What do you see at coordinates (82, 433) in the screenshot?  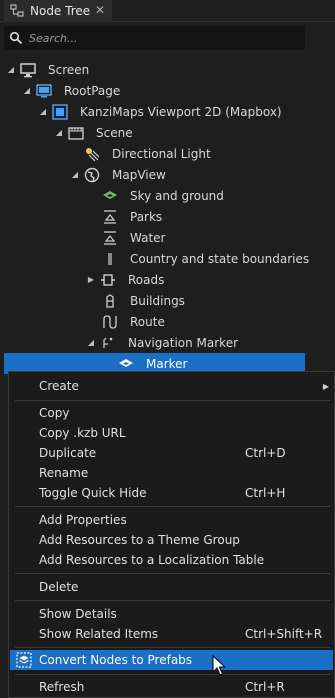 I see `menu-item-label: Copy .kzb URL` at bounding box center [82, 433].